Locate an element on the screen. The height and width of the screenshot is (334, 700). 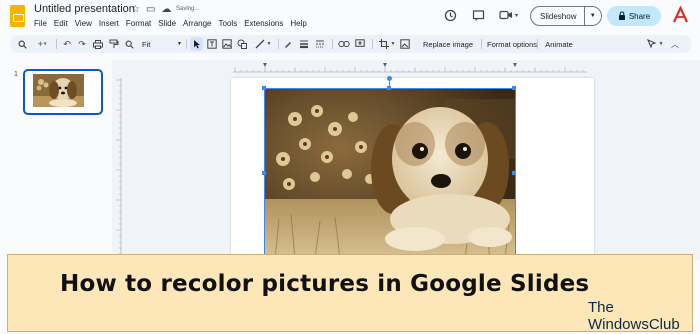
border-weight-icon is located at coordinates (304, 44).